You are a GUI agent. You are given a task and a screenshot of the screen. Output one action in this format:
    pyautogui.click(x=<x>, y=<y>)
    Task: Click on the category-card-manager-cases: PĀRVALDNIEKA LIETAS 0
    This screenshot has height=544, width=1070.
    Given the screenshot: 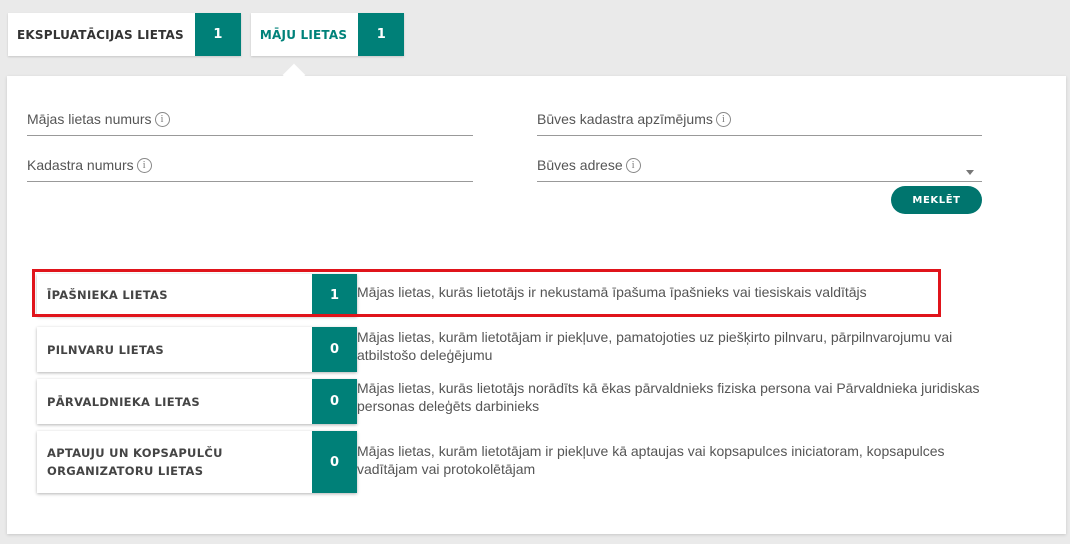 What is the action you would take?
    pyautogui.click(x=197, y=401)
    